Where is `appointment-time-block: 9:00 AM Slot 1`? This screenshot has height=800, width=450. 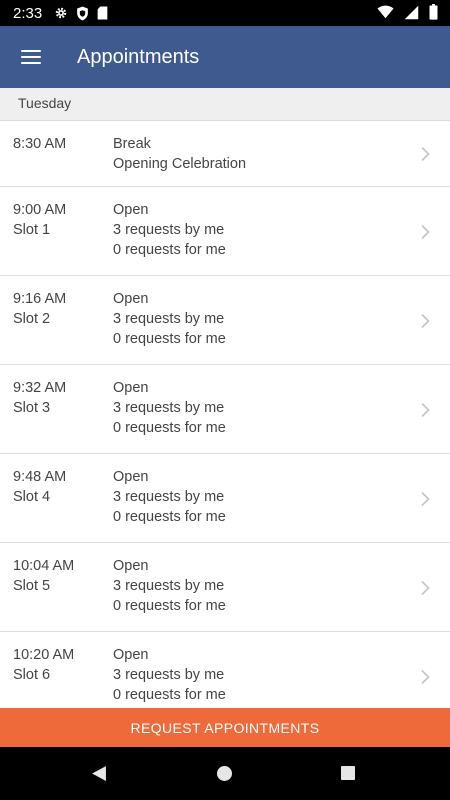
appointment-time-block: 9:00 AM Slot 1 is located at coordinates (39, 220).